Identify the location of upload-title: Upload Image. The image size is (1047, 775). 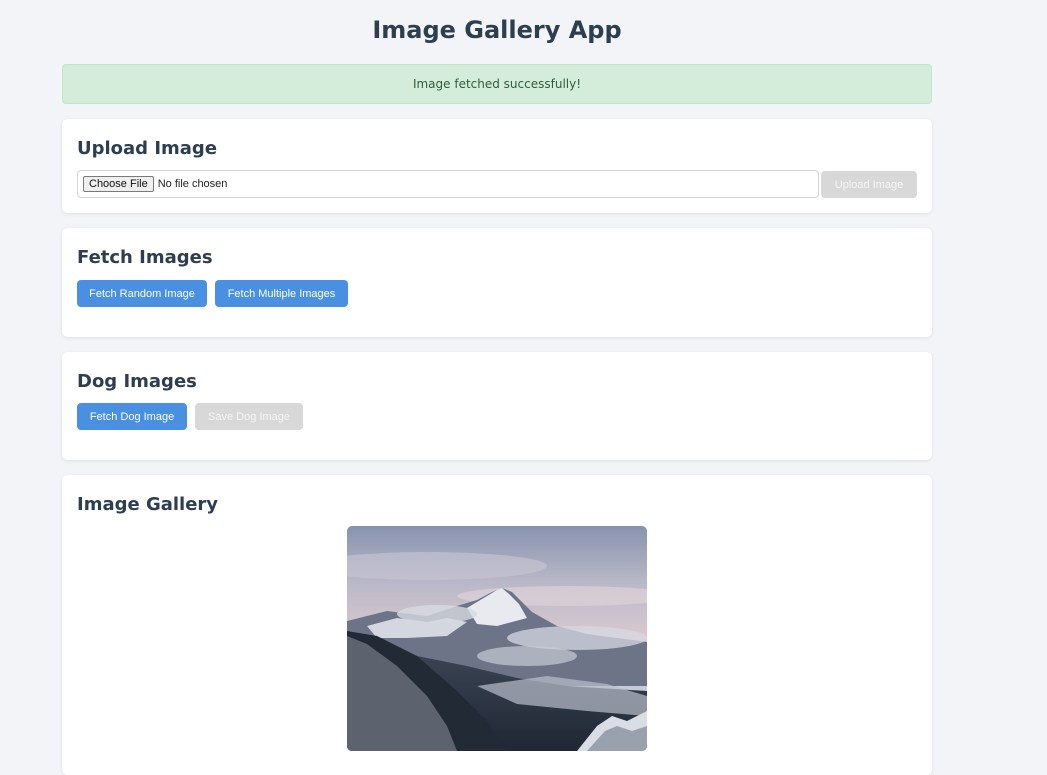
(147, 148).